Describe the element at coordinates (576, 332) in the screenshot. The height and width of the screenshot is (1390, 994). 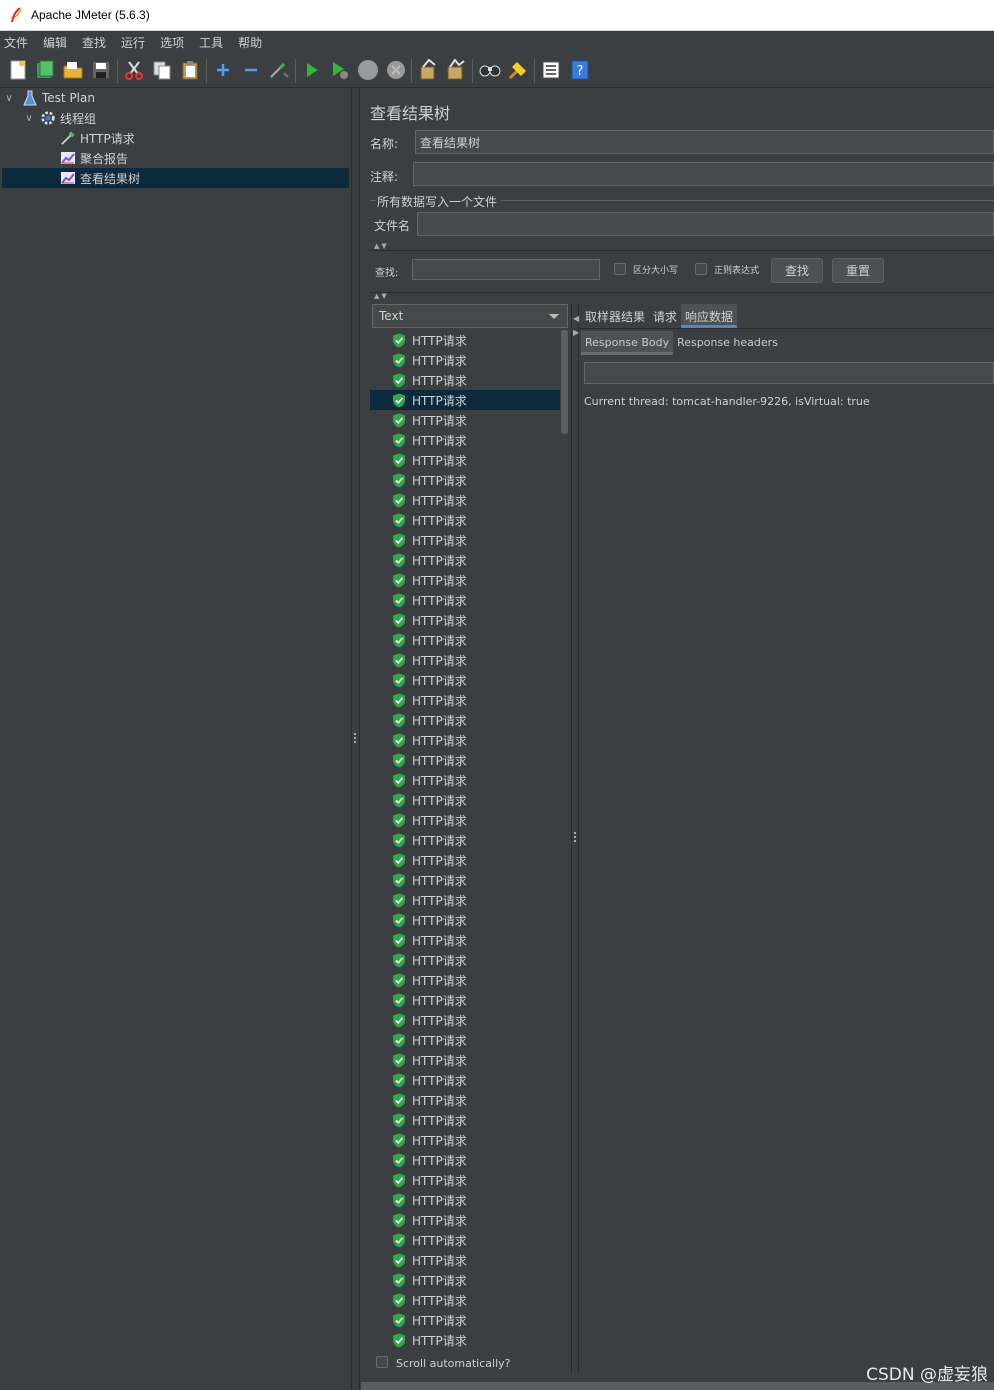
I see `chevron-right-icon: ▶` at that location.